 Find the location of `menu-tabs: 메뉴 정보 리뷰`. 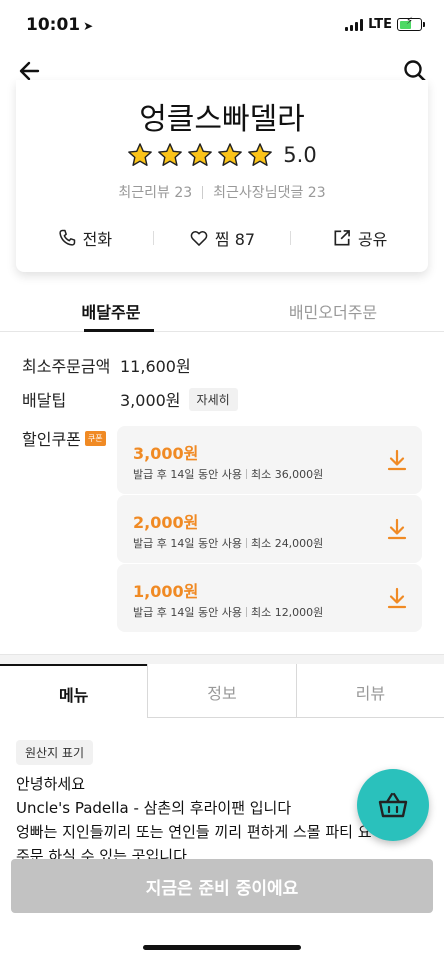

menu-tabs: 메뉴 정보 리뷰 is located at coordinates (222, 691).